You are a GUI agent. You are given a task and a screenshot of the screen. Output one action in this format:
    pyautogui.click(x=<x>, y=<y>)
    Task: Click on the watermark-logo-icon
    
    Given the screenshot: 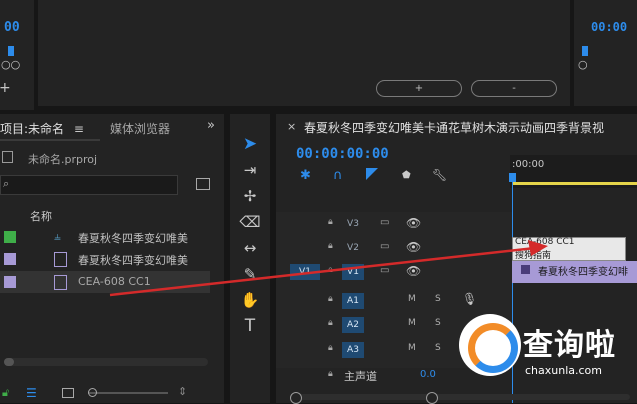 What is the action you would take?
    pyautogui.click(x=490, y=345)
    